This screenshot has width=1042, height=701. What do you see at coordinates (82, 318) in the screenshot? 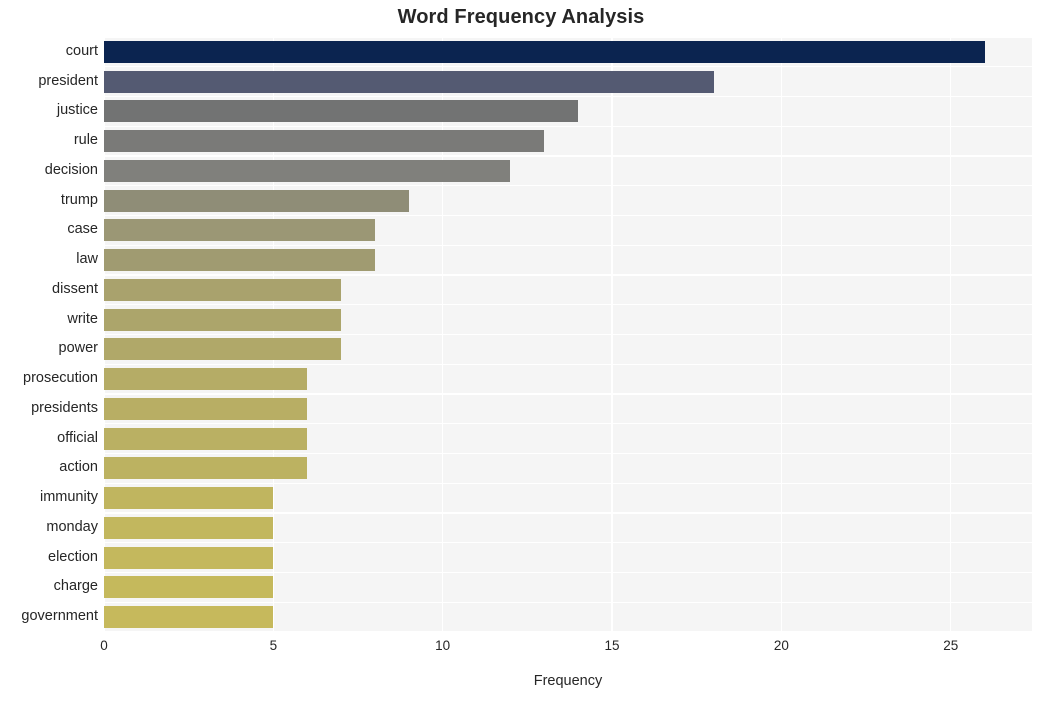
I see `y-tick-label-write: write` at bounding box center [82, 318].